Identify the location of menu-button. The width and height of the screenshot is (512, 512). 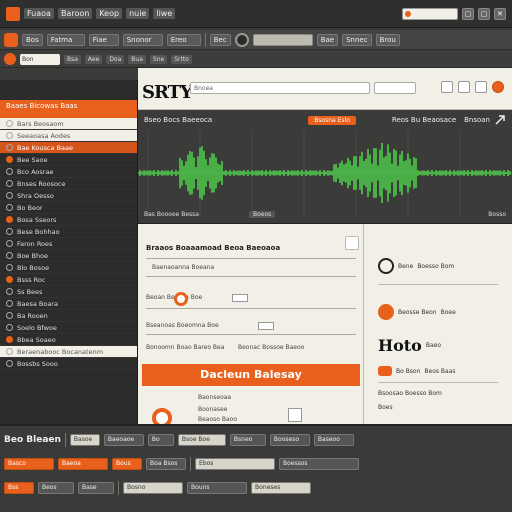
(10, 59).